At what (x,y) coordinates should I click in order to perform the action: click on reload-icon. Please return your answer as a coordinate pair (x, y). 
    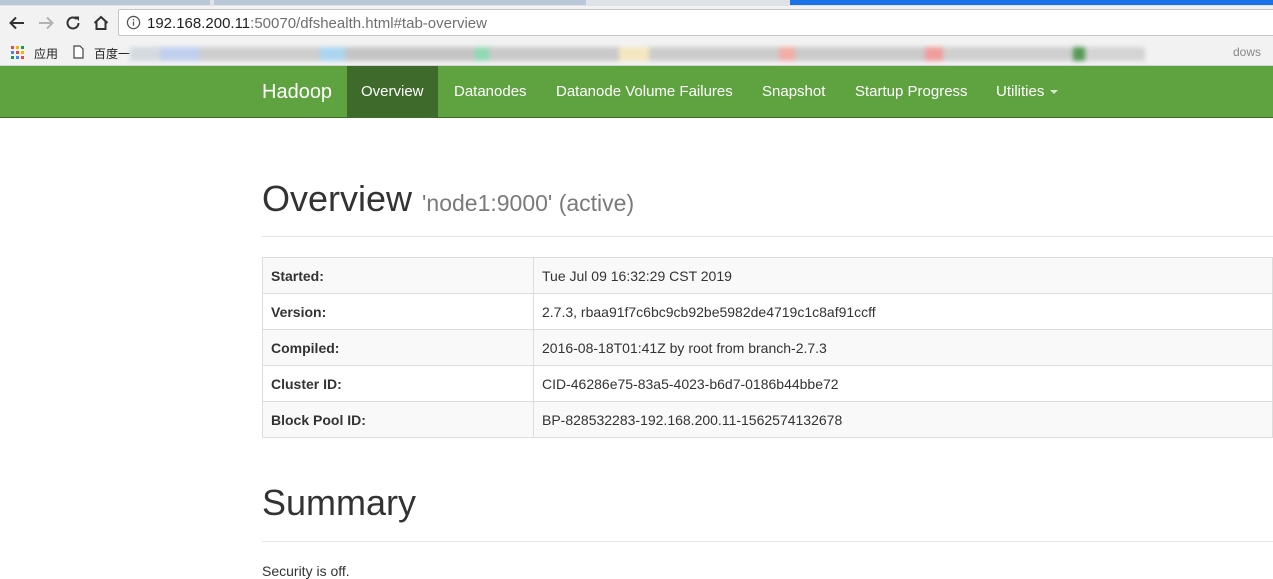
    Looking at the image, I should click on (73, 23).